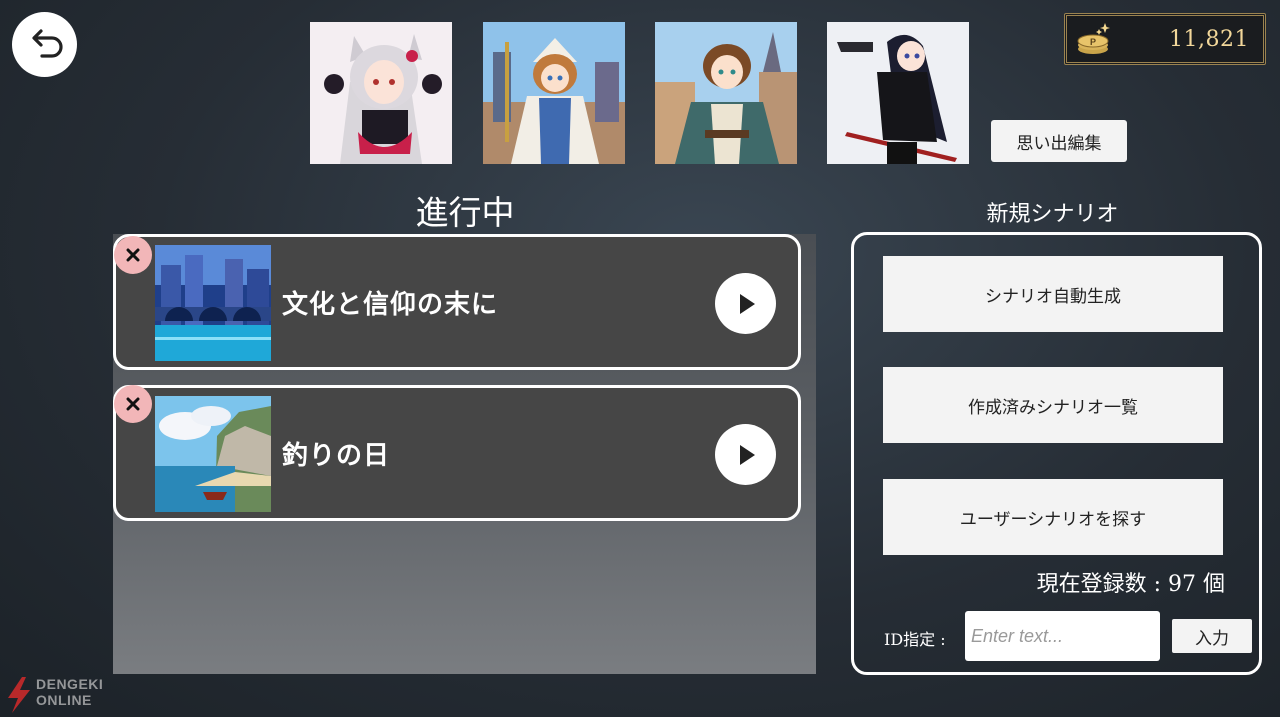  I want to click on young-hero-portrait-icon, so click(726, 93).